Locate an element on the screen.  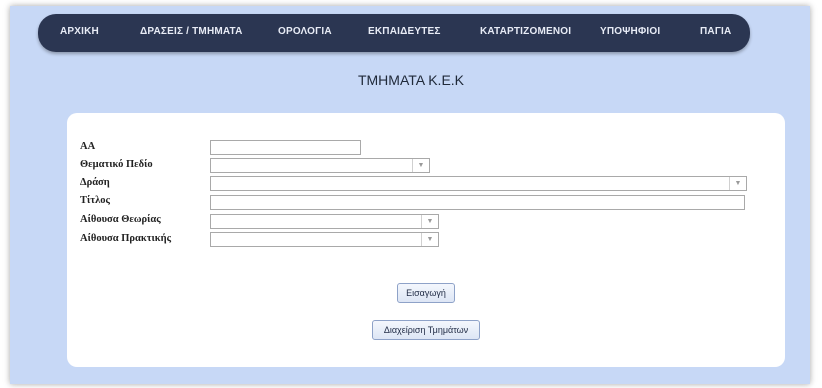
theory-room-select: ▼ is located at coordinates (324, 221).